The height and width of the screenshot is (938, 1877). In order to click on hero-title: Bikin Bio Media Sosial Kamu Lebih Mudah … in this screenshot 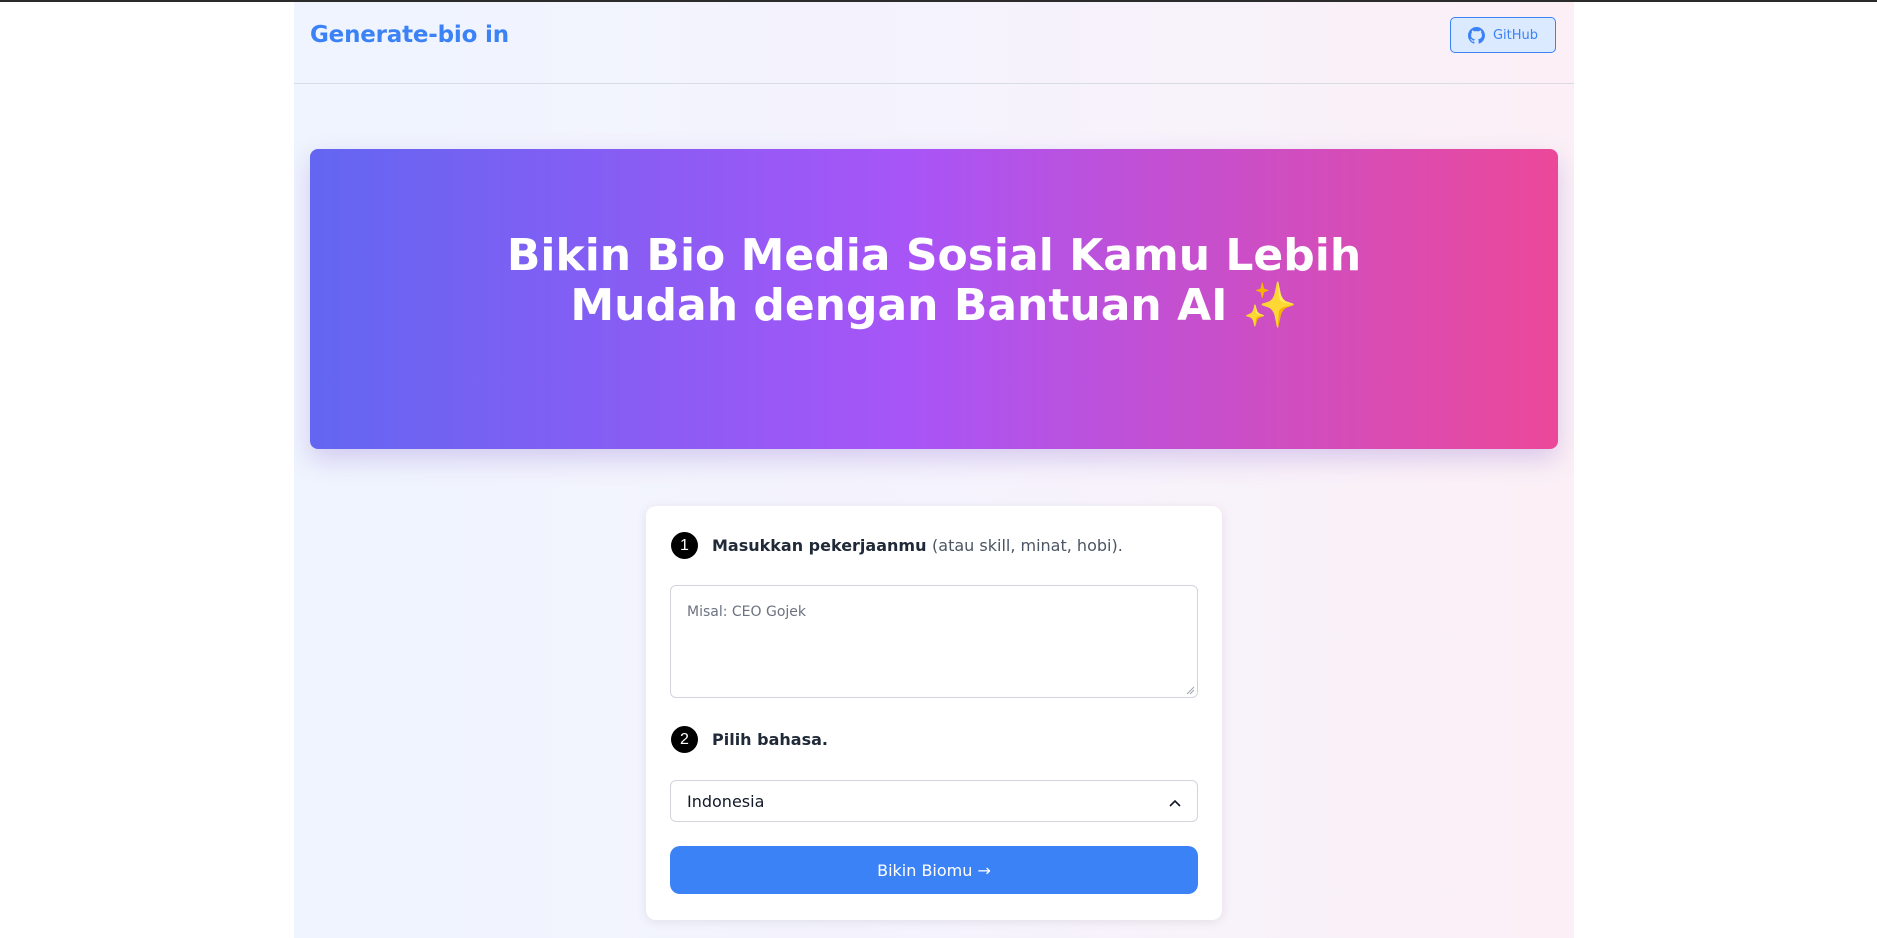, I will do `click(934, 280)`.